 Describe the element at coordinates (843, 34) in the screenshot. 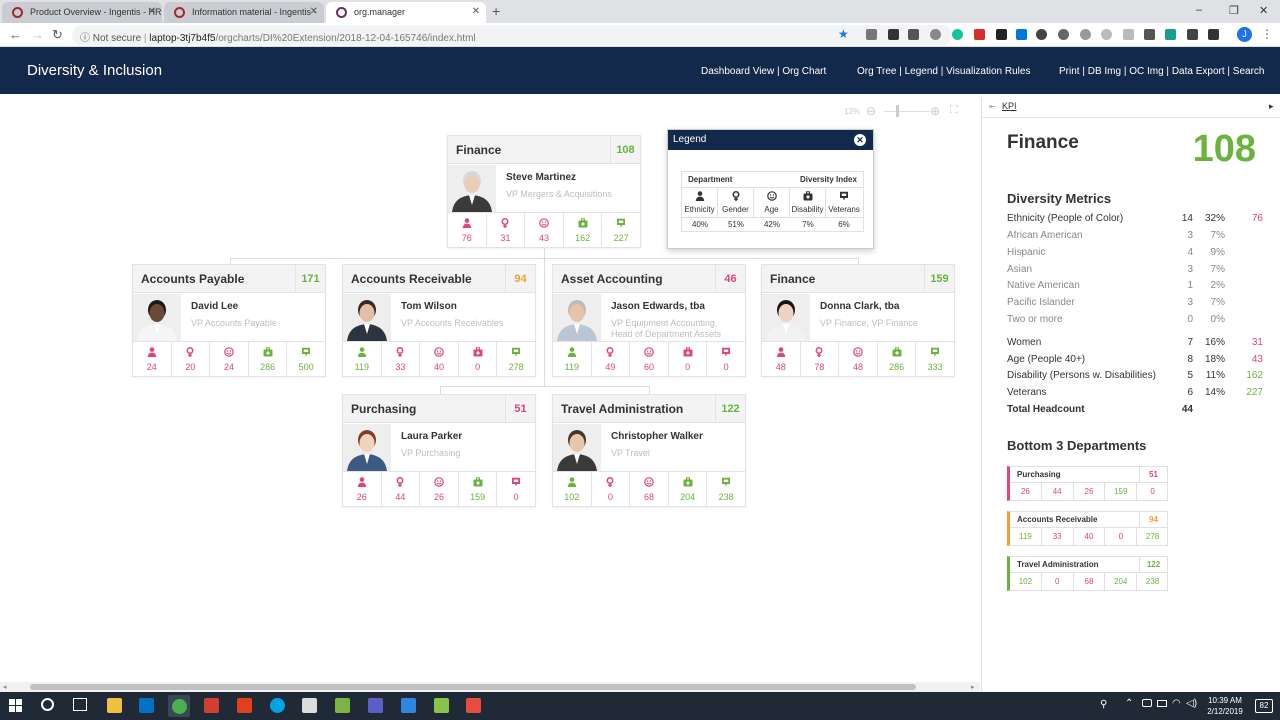

I see `bookmark-star-icon: ★` at that location.